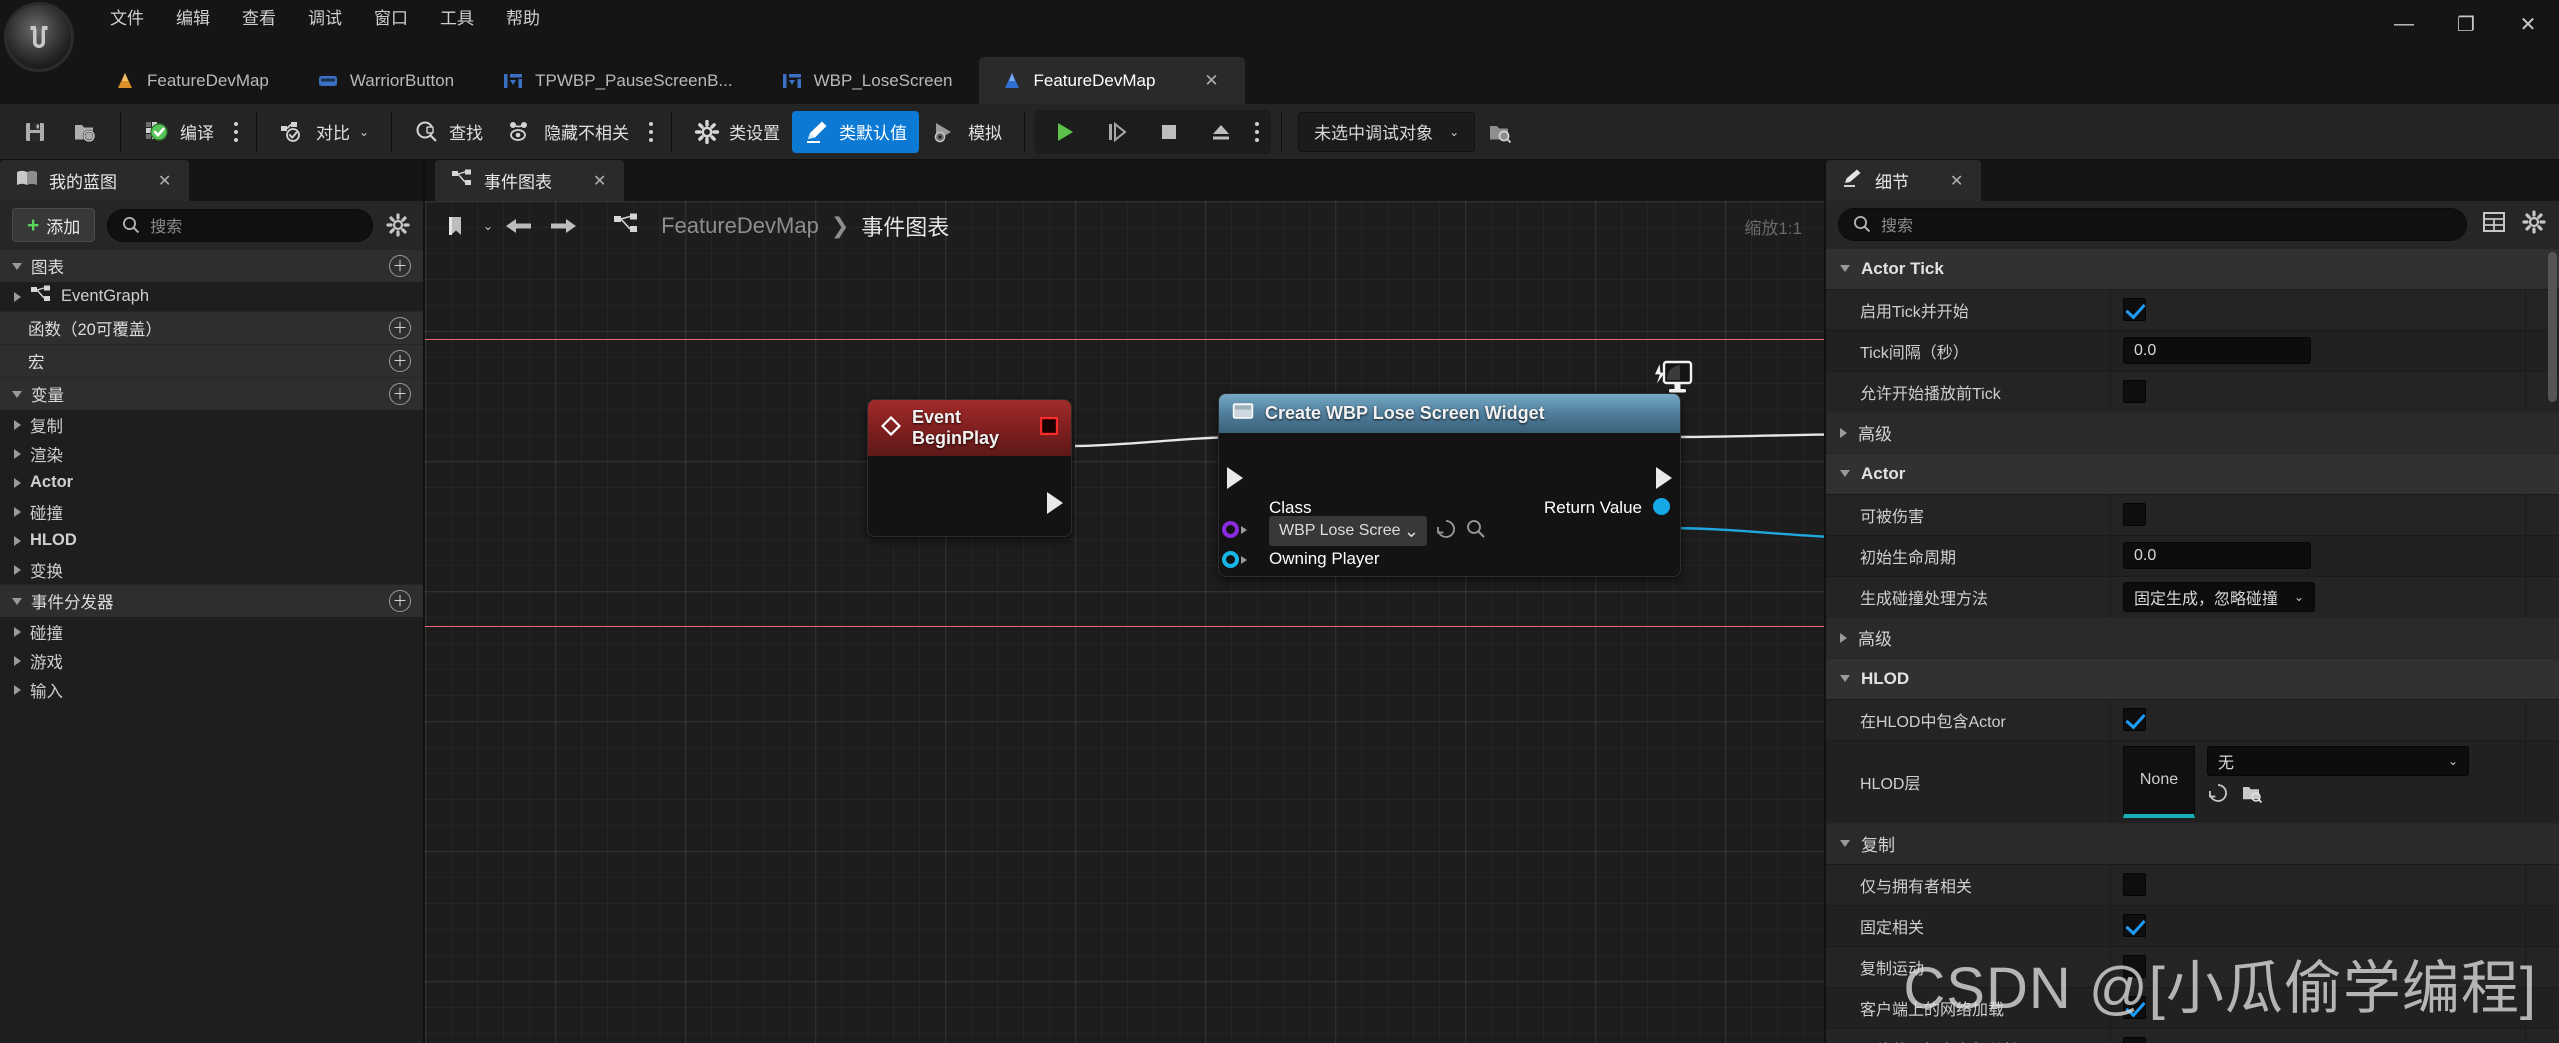 This screenshot has height=1043, width=2559. Describe the element at coordinates (530, 180) in the screenshot. I see `tab-event-graph: 事件图表 ✕` at that location.